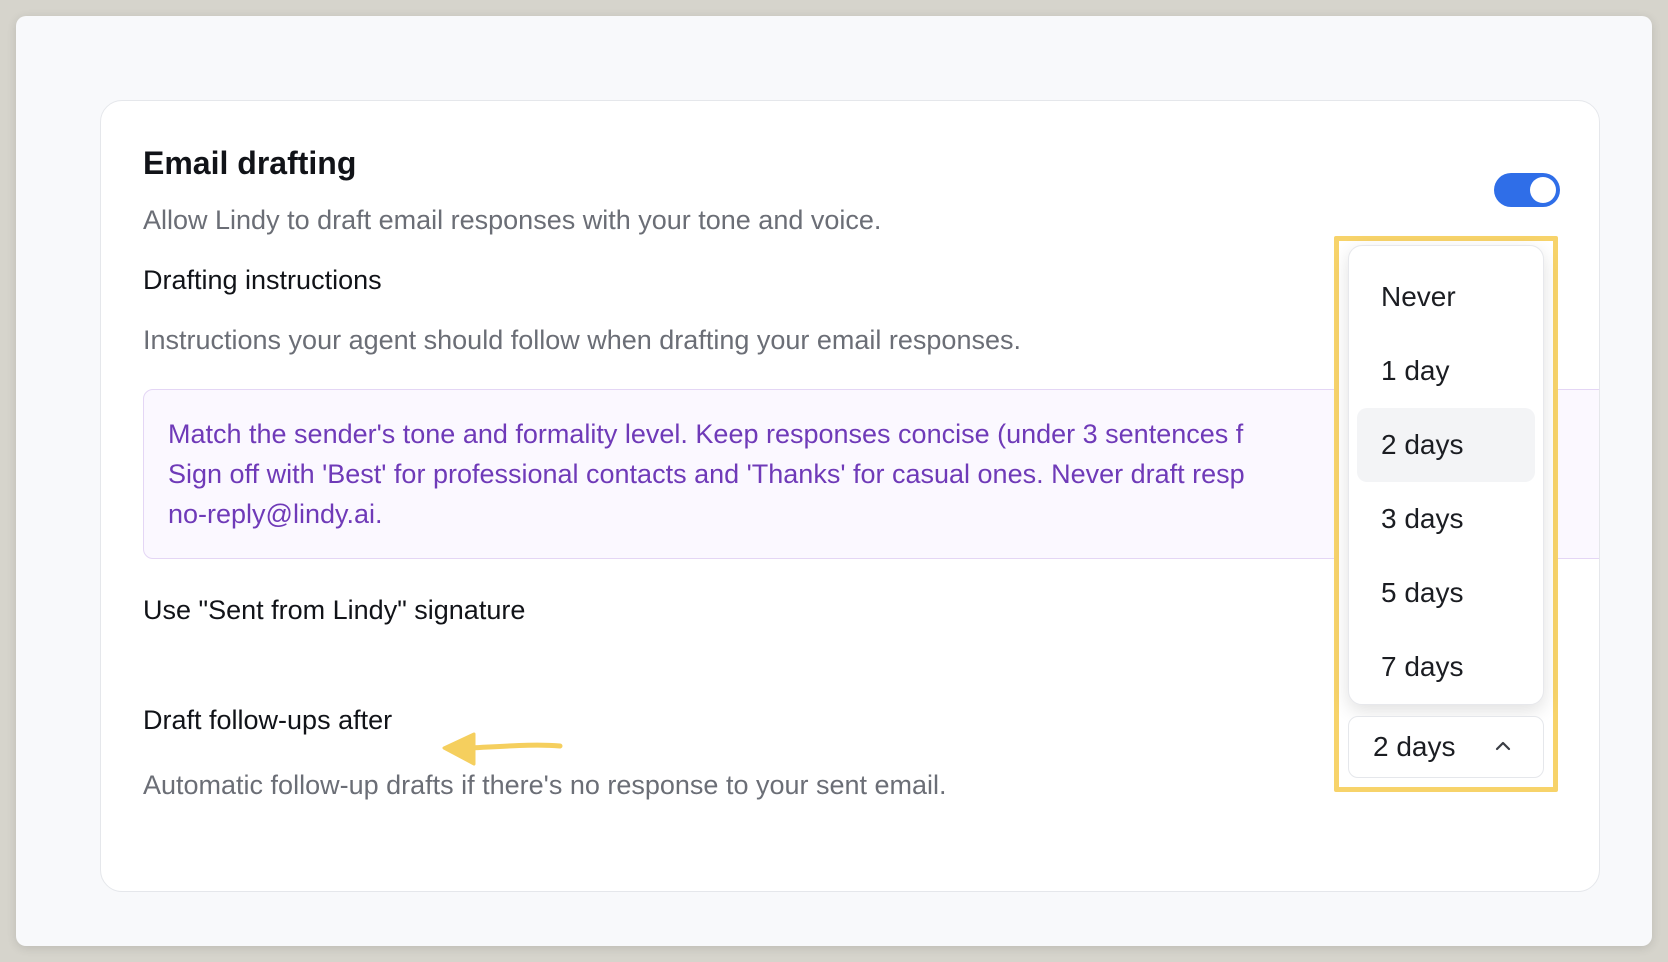 This screenshot has width=1668, height=962. Describe the element at coordinates (1446, 667) in the screenshot. I see `option-7-days: 7 days` at that location.